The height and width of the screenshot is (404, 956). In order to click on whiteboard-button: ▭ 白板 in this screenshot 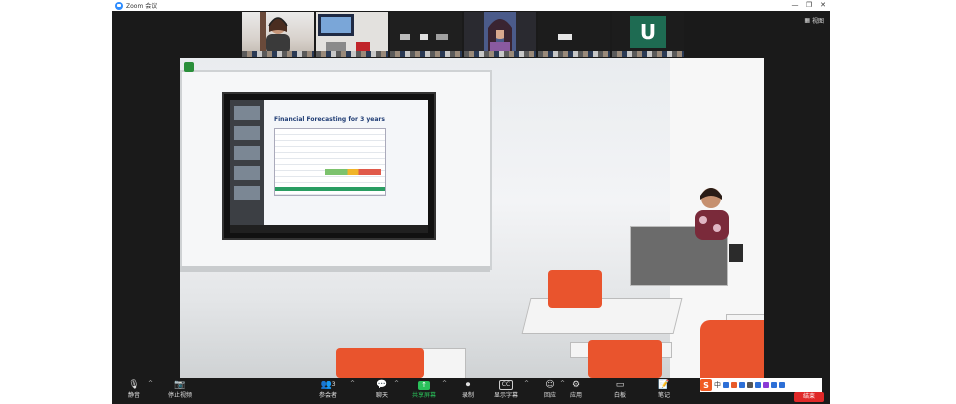, I will do `click(620, 391)`.